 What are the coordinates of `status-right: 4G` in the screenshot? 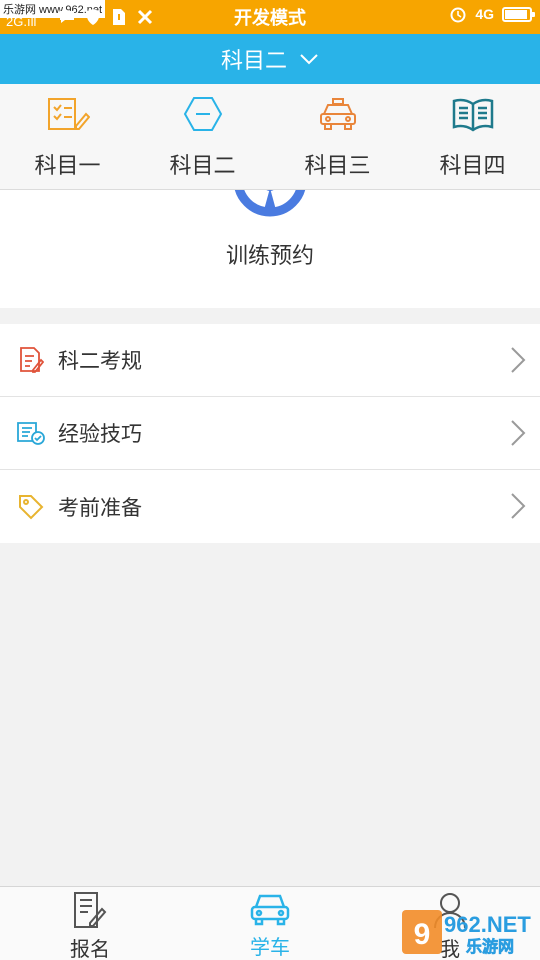 It's located at (492, 14).